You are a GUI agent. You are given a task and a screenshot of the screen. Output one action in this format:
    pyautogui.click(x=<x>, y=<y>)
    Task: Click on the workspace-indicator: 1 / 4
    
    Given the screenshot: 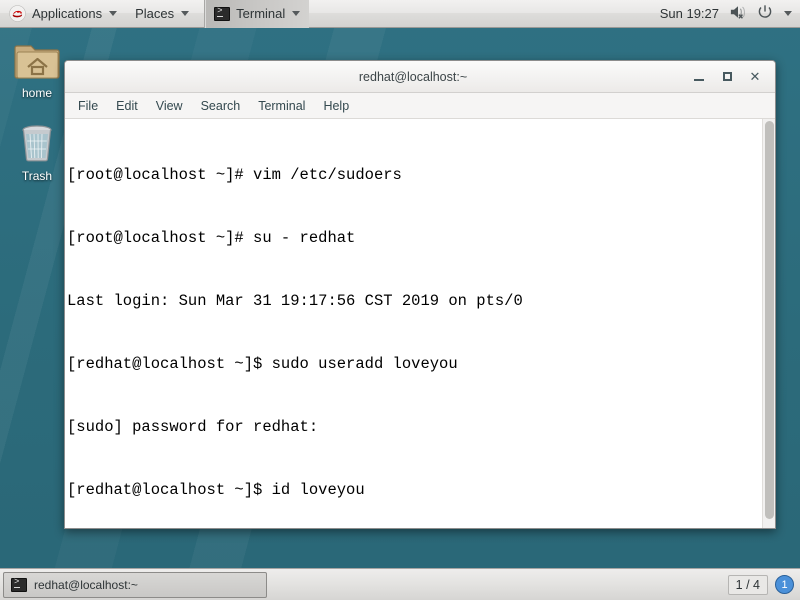 What is the action you would take?
    pyautogui.click(x=747, y=584)
    